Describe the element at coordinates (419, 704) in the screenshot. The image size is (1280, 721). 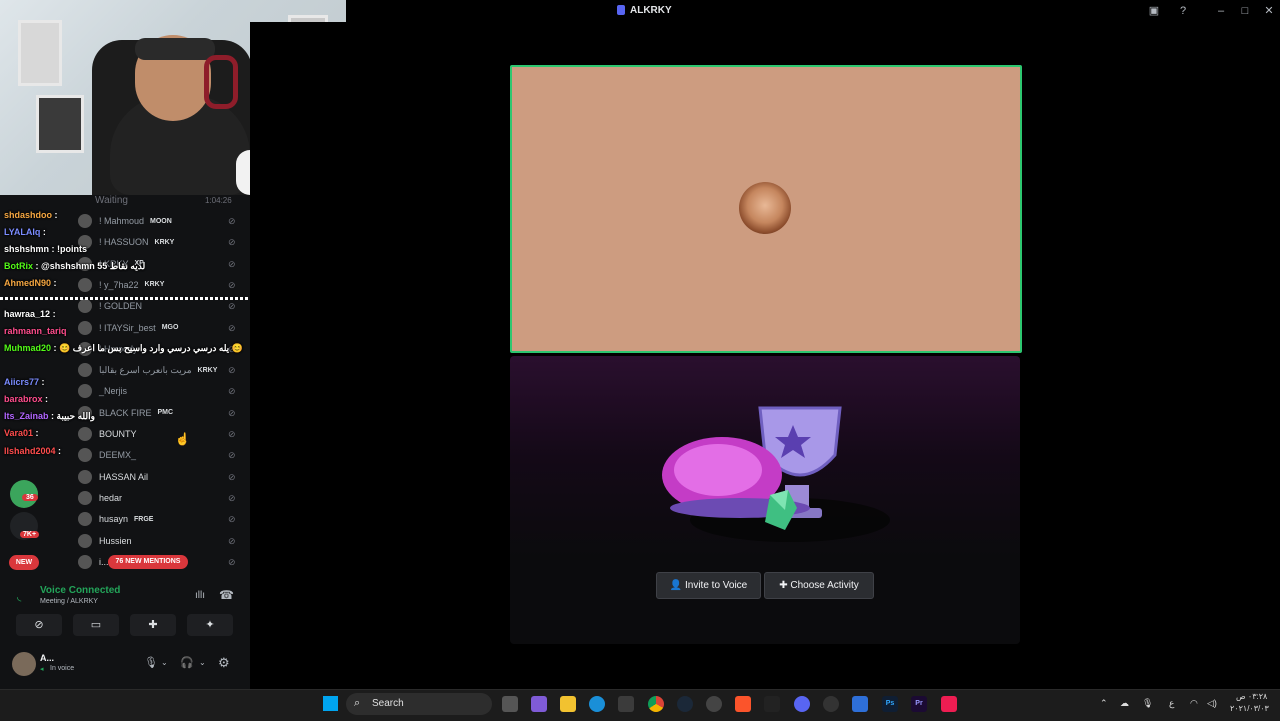
I see `taskbar-search` at that location.